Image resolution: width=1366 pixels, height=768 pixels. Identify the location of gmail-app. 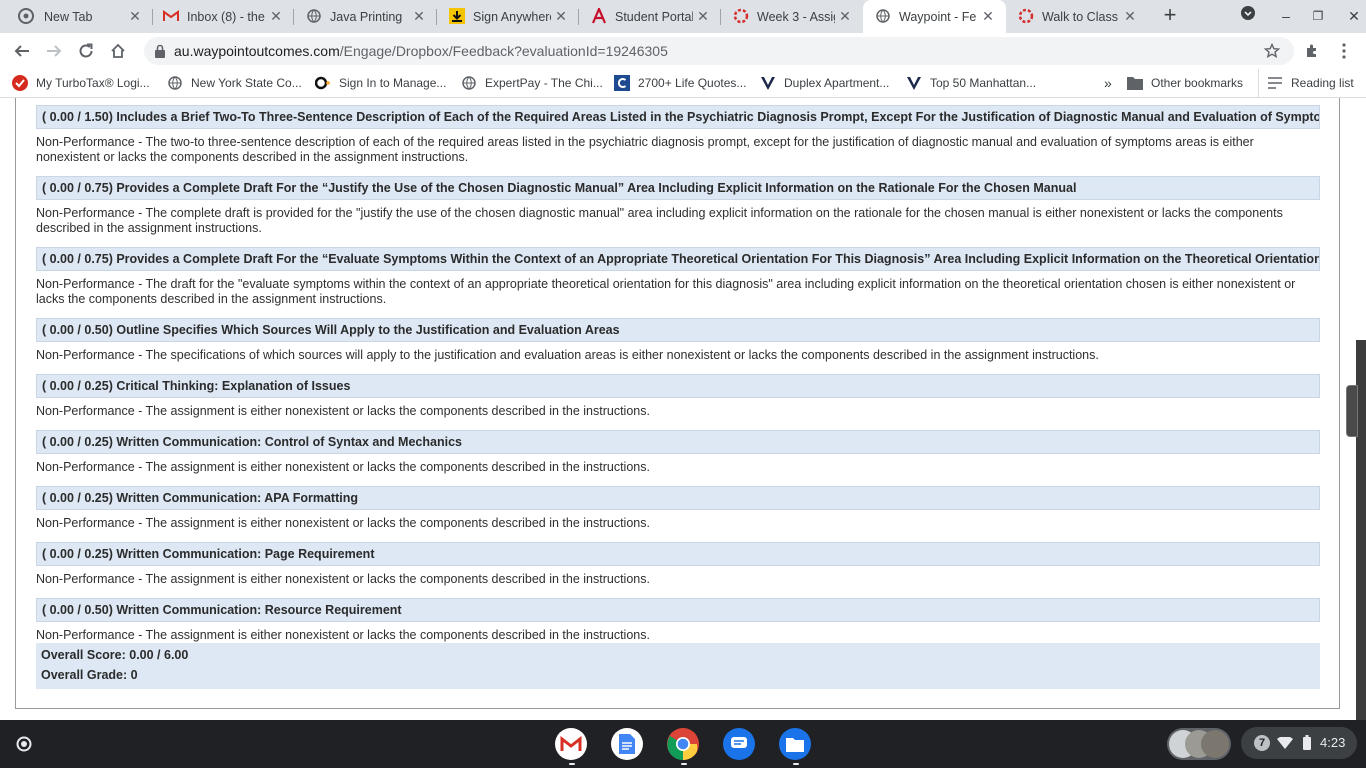
(571, 744).